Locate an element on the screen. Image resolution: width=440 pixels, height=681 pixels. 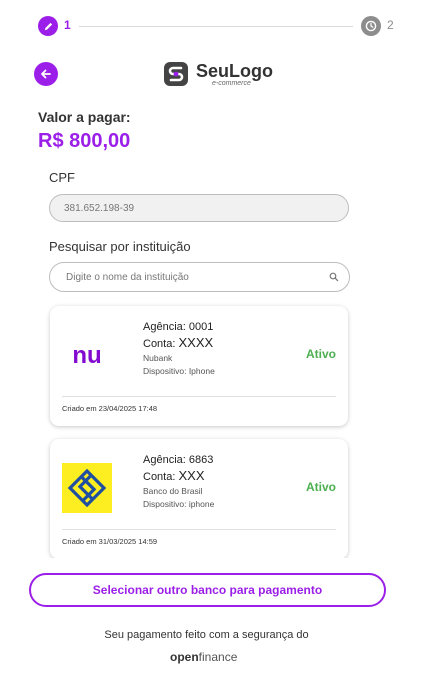
conta-value: XXXX is located at coordinates (196, 342).